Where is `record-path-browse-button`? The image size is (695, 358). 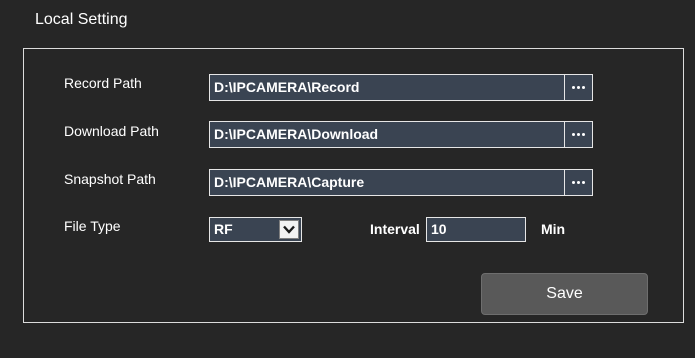
record-path-browse-button is located at coordinates (578, 87).